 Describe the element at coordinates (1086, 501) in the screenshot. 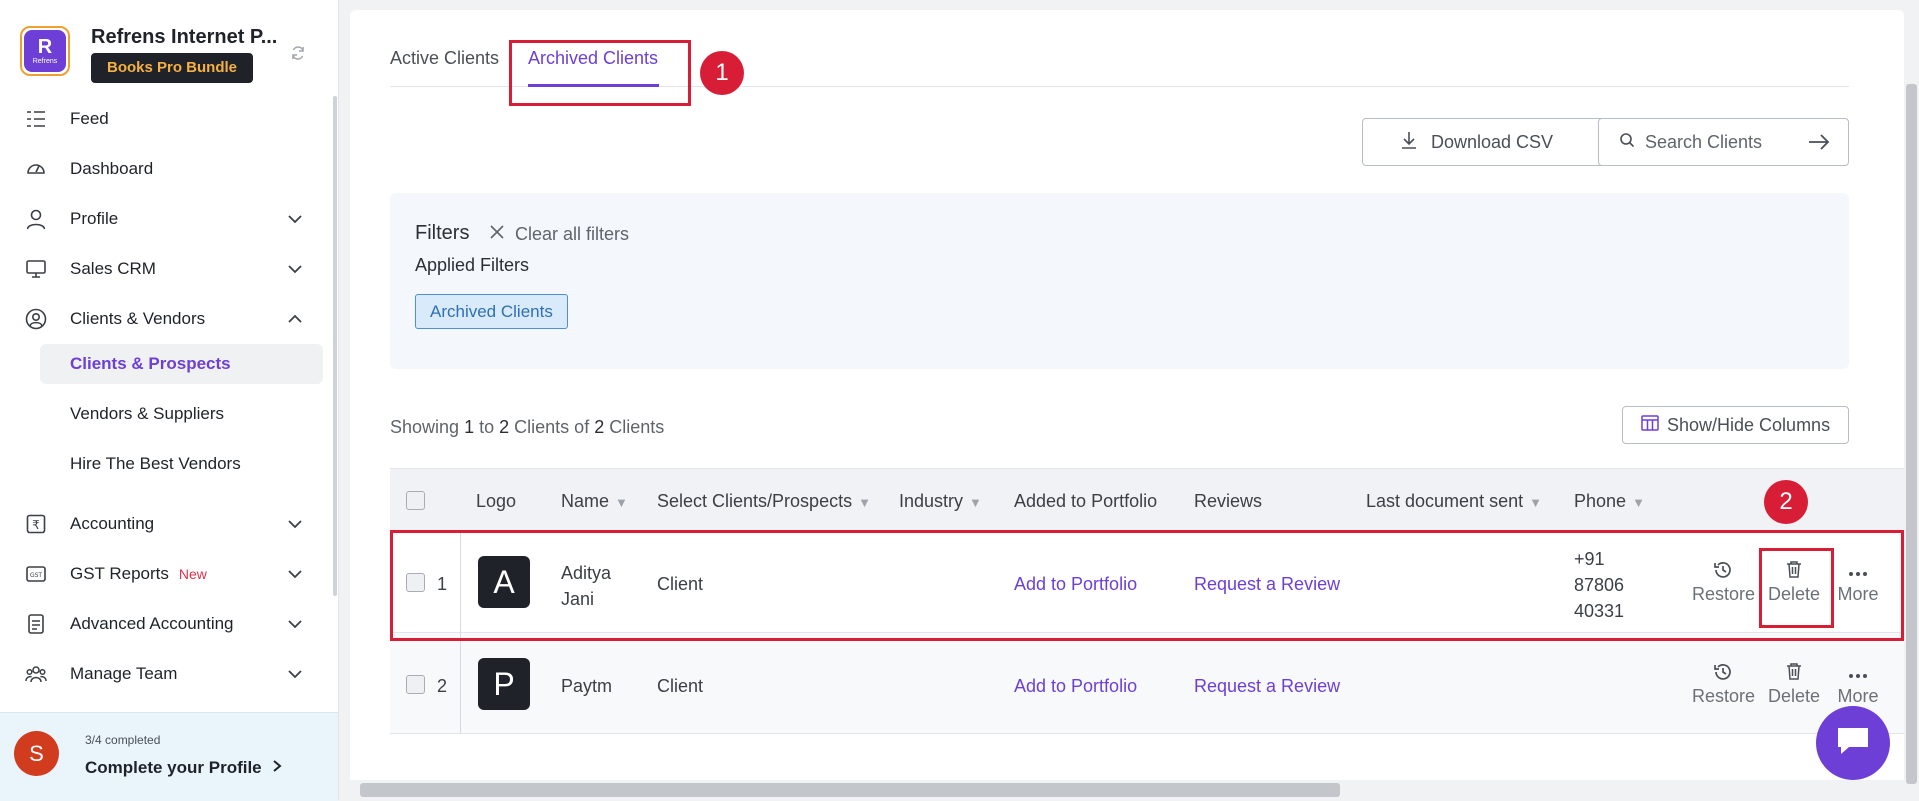

I see `column-added-portfolio: Added to Portfolio` at that location.